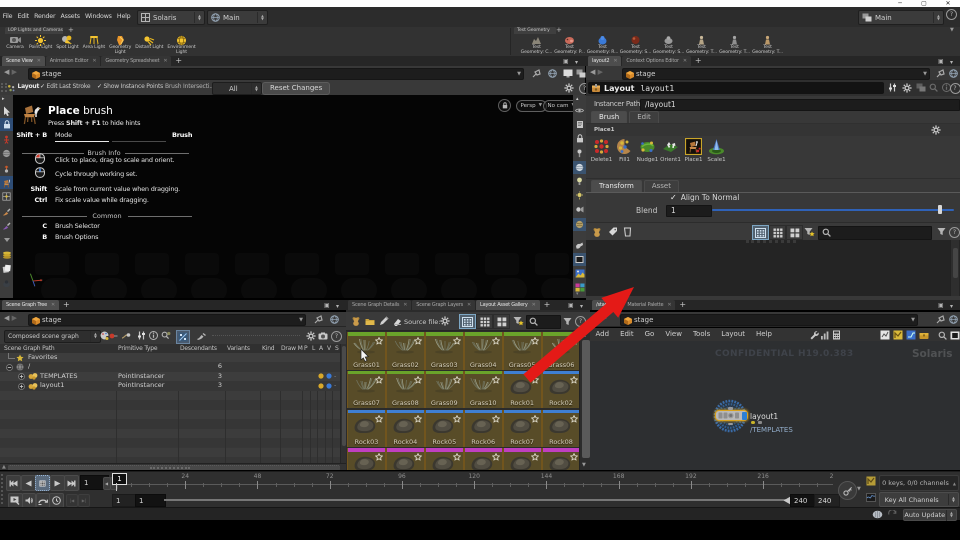  Describe the element at coordinates (535, 30) in the screenshot. I see `shelf-tab-test-geometry: Test Geometry` at that location.